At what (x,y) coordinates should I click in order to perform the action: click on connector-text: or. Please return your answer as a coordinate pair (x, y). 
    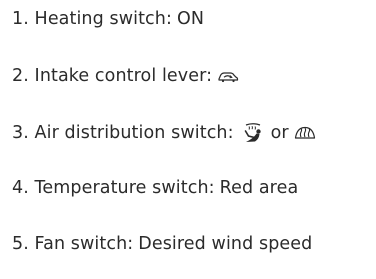
    Looking at the image, I should click on (279, 133).